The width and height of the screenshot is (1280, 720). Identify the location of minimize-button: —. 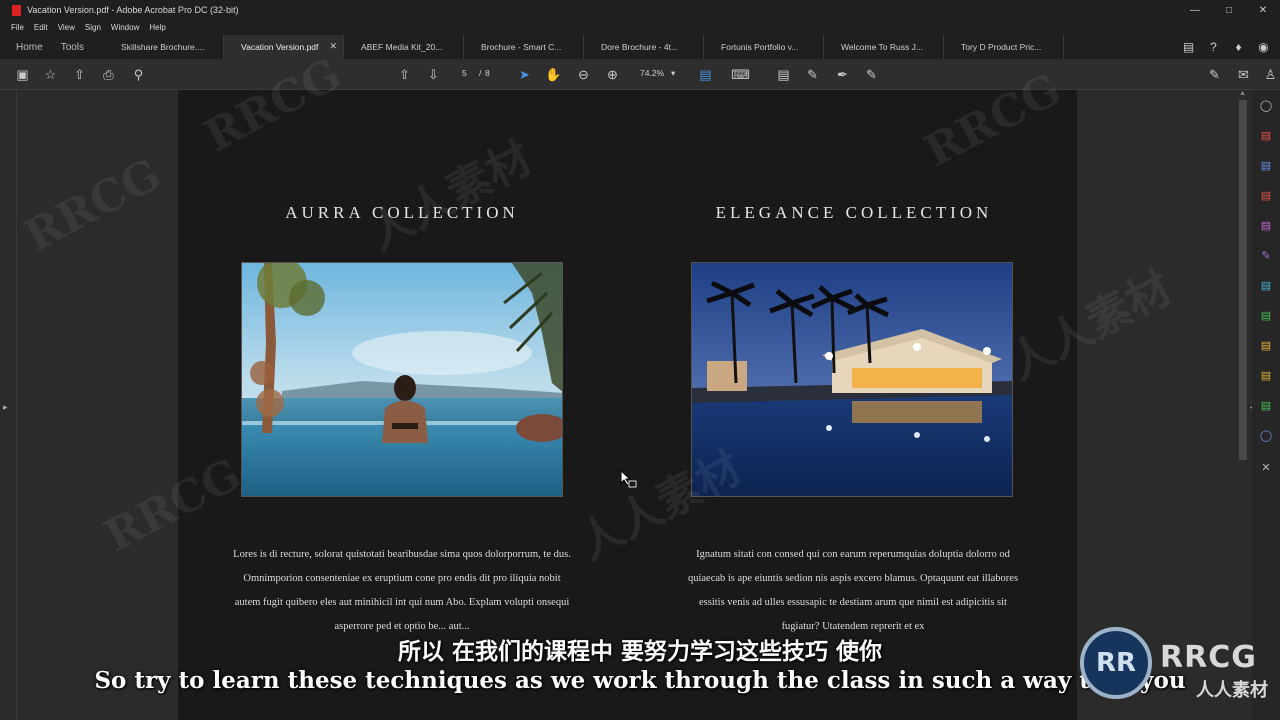
(1195, 10).